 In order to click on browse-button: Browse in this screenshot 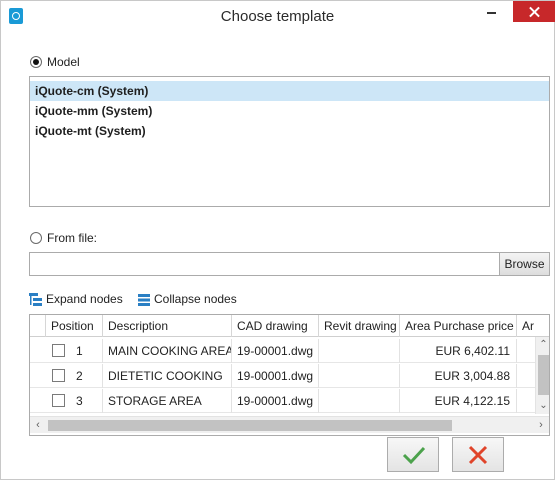, I will do `click(524, 264)`.